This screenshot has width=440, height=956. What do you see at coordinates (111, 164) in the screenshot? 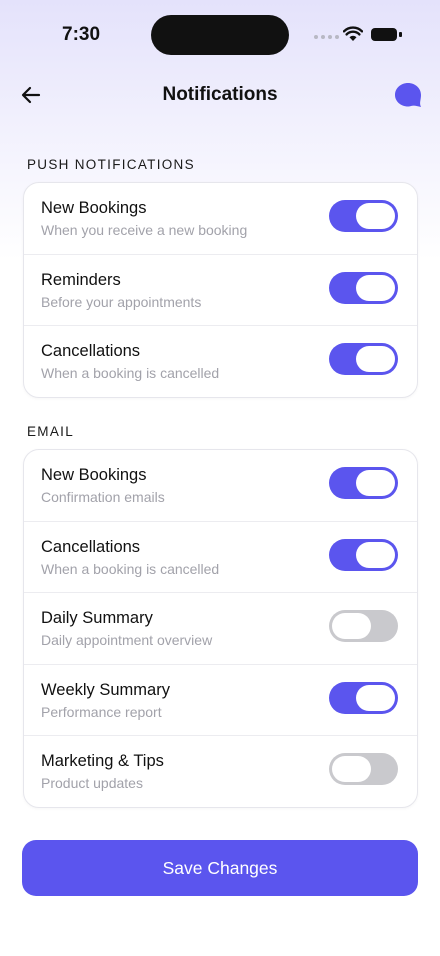
I see `section-label-push: PUSH NOTIFICATIONS` at bounding box center [111, 164].